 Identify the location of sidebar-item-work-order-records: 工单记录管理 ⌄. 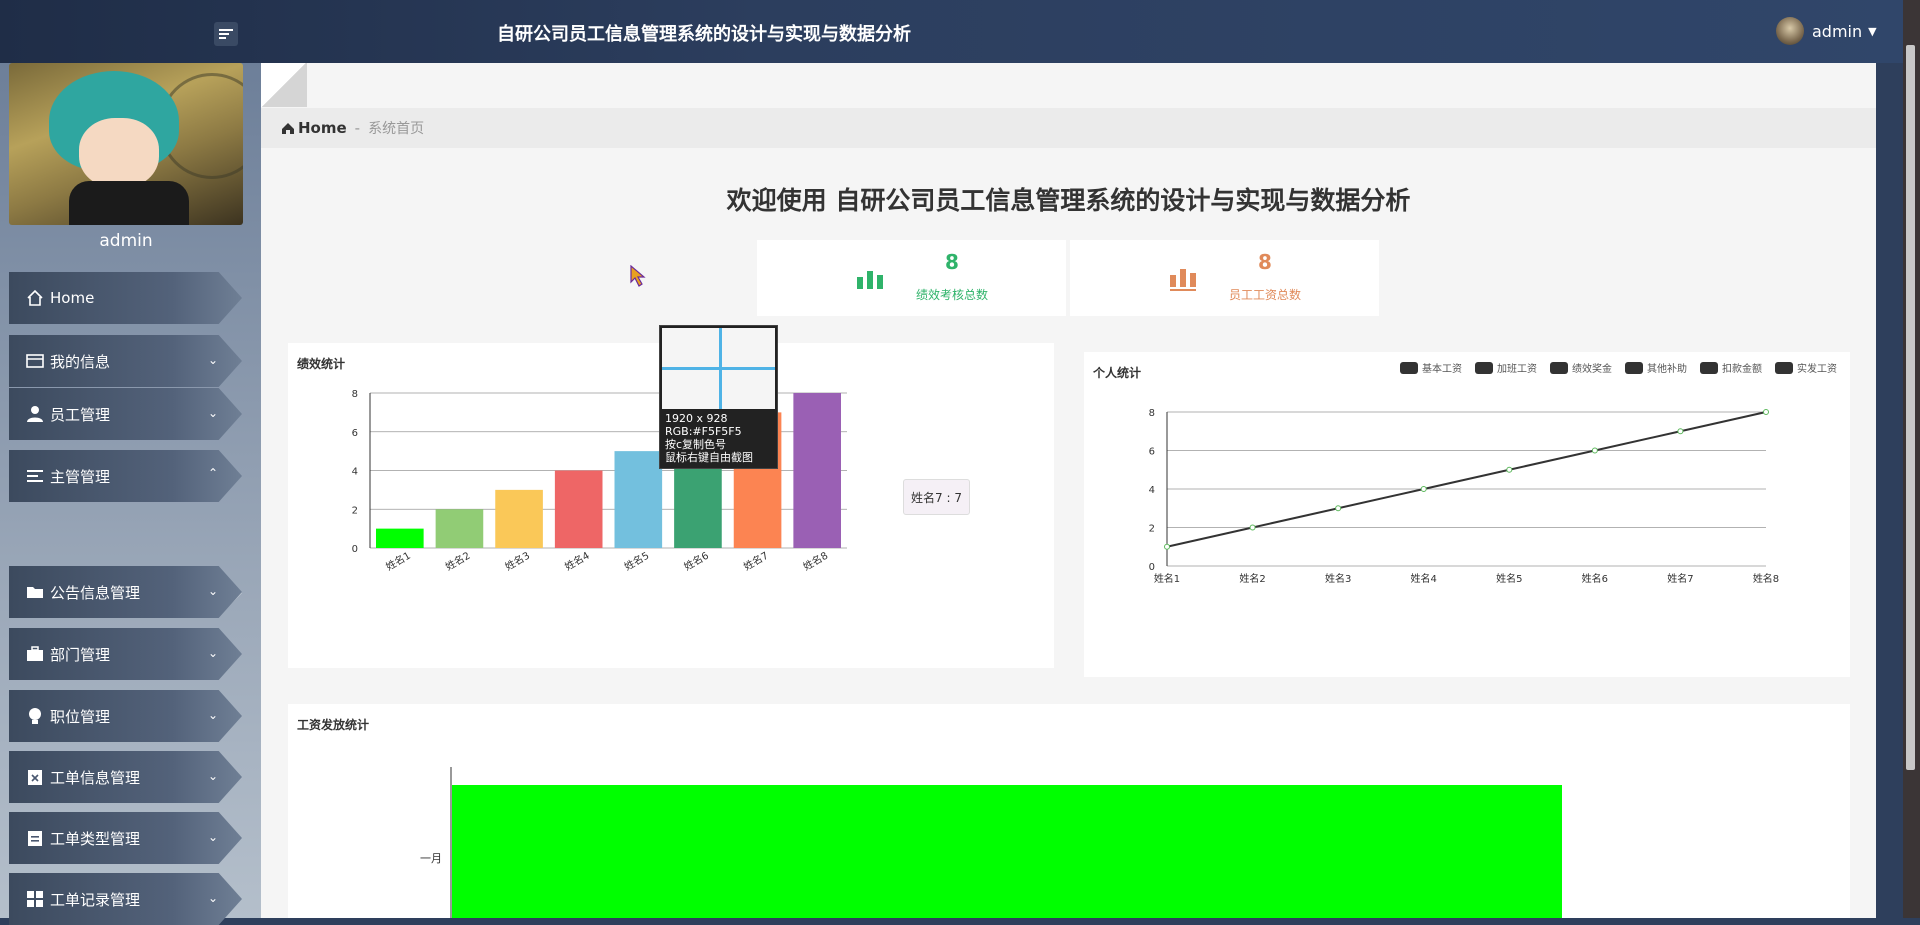
(125, 899).